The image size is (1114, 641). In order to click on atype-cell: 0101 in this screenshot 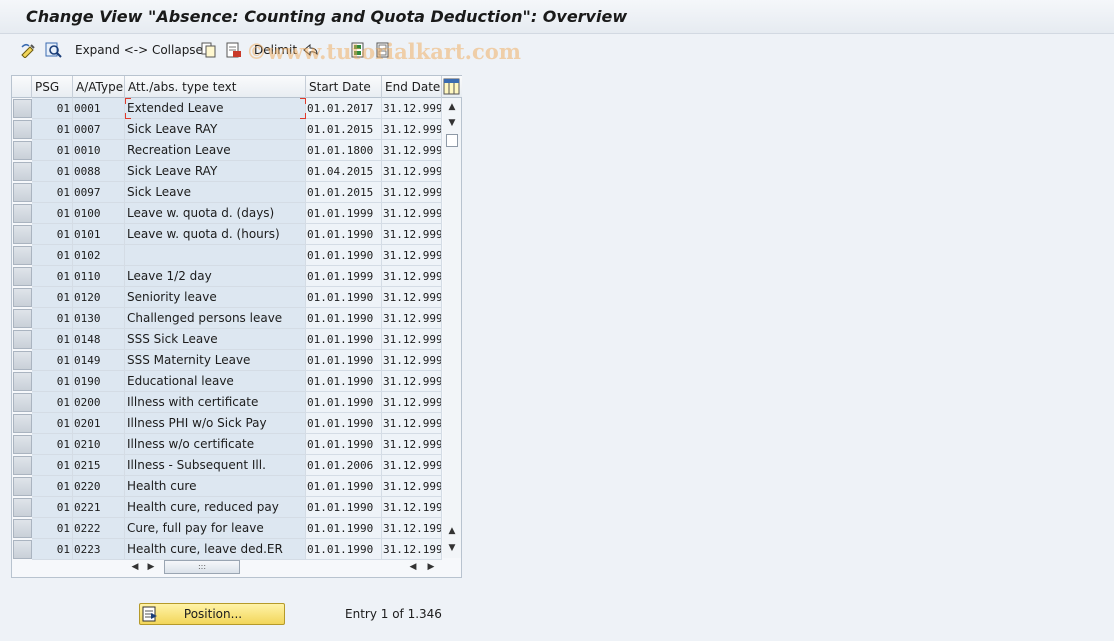, I will do `click(99, 234)`.